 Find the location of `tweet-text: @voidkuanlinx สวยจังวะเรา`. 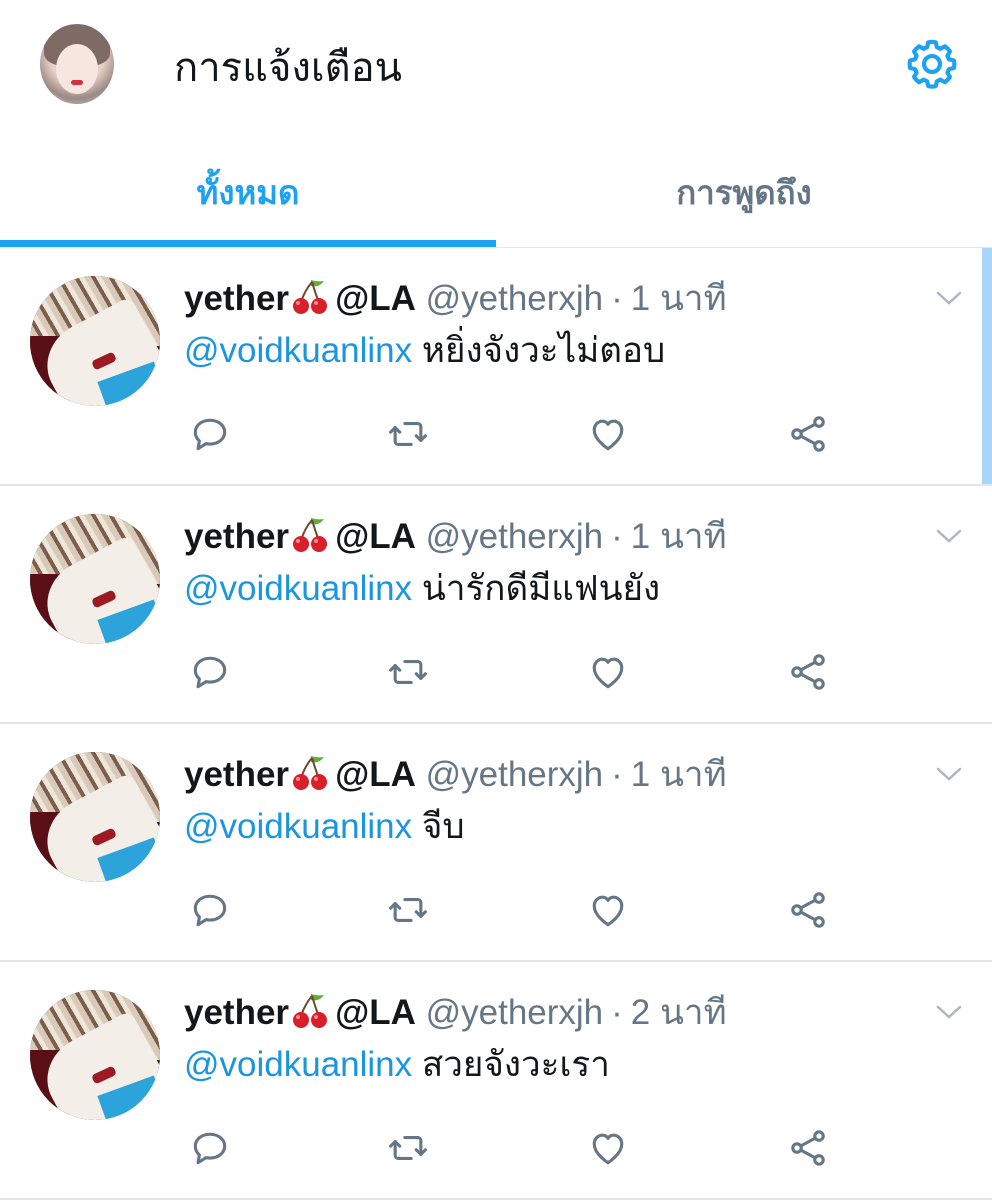

tweet-text: @voidkuanlinx สวยจังวะเรา is located at coordinates (397, 1065).